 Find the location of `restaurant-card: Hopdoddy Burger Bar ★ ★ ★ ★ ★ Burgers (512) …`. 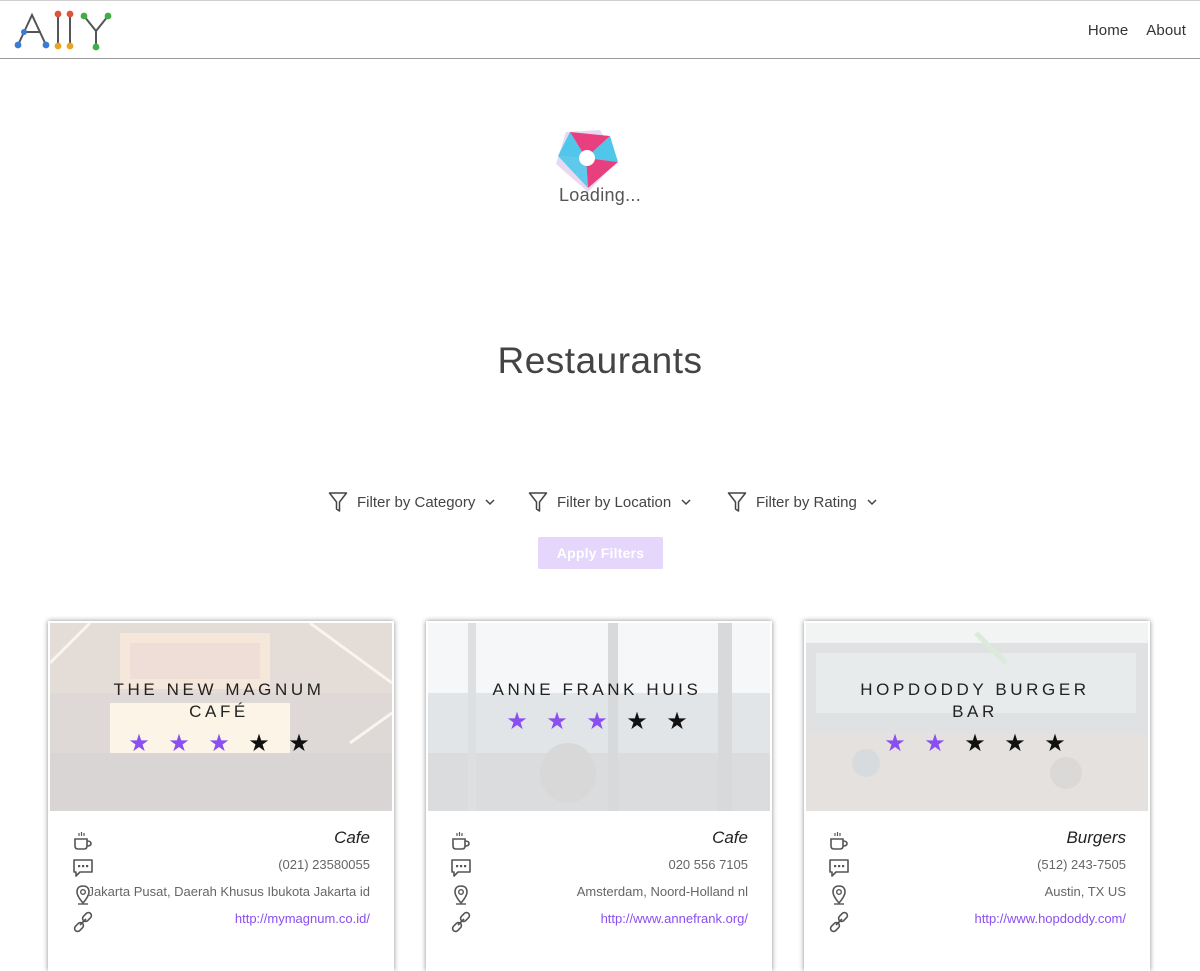

restaurant-card: Hopdoddy Burger Bar ★ ★ ★ ★ ★ Burgers (512) … is located at coordinates (977, 796).